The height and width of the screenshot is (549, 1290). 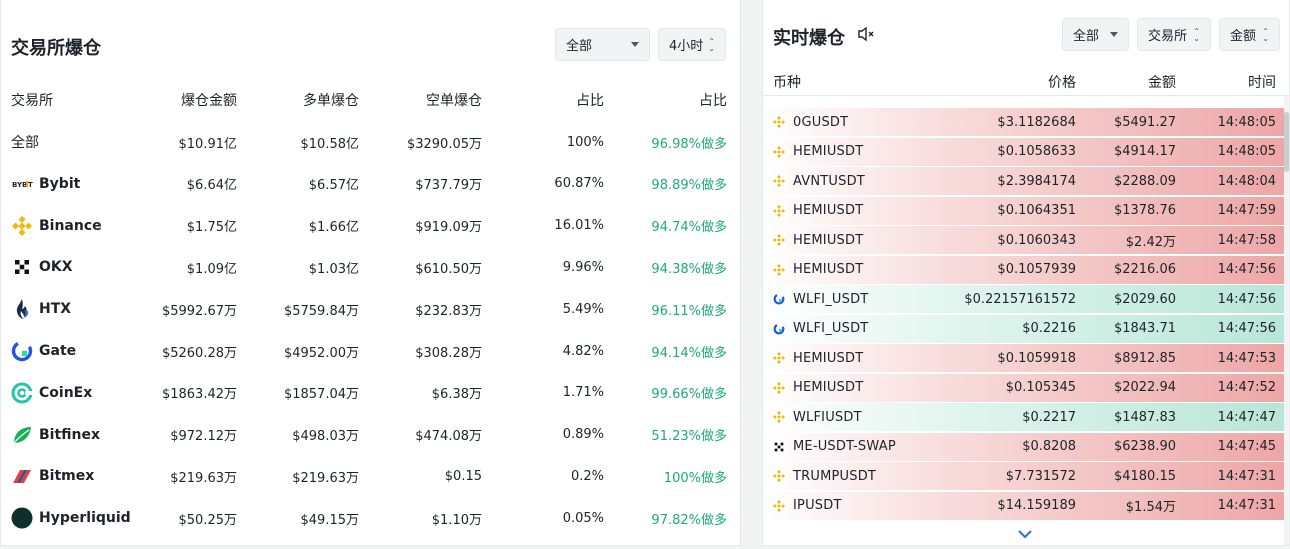 I want to click on exchange-cell: Binance, so click(x=64, y=226).